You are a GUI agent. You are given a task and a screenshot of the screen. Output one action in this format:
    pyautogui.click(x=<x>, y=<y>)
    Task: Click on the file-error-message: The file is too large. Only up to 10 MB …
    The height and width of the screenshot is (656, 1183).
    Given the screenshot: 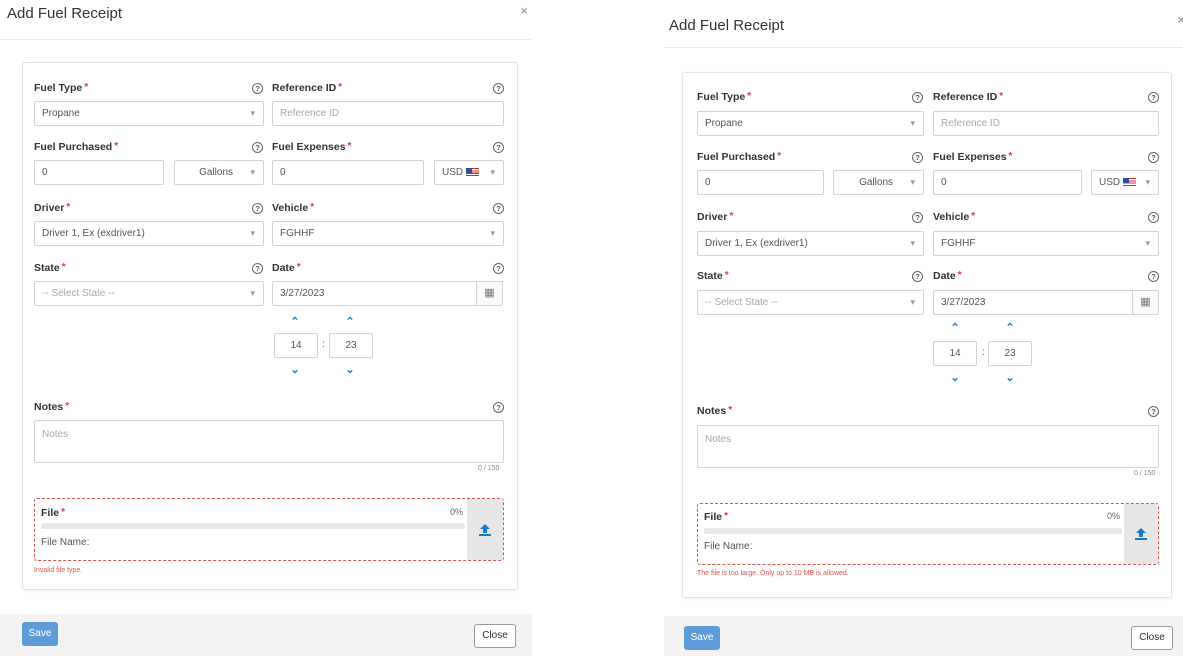 What is the action you would take?
    pyautogui.click(x=773, y=573)
    